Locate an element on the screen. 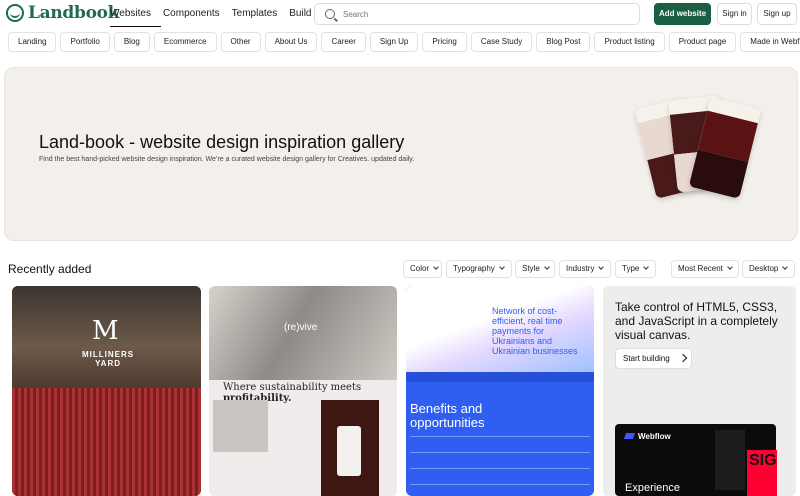 Image resolution: width=800 pixels, height=496 pixels. search-box is located at coordinates (477, 14).